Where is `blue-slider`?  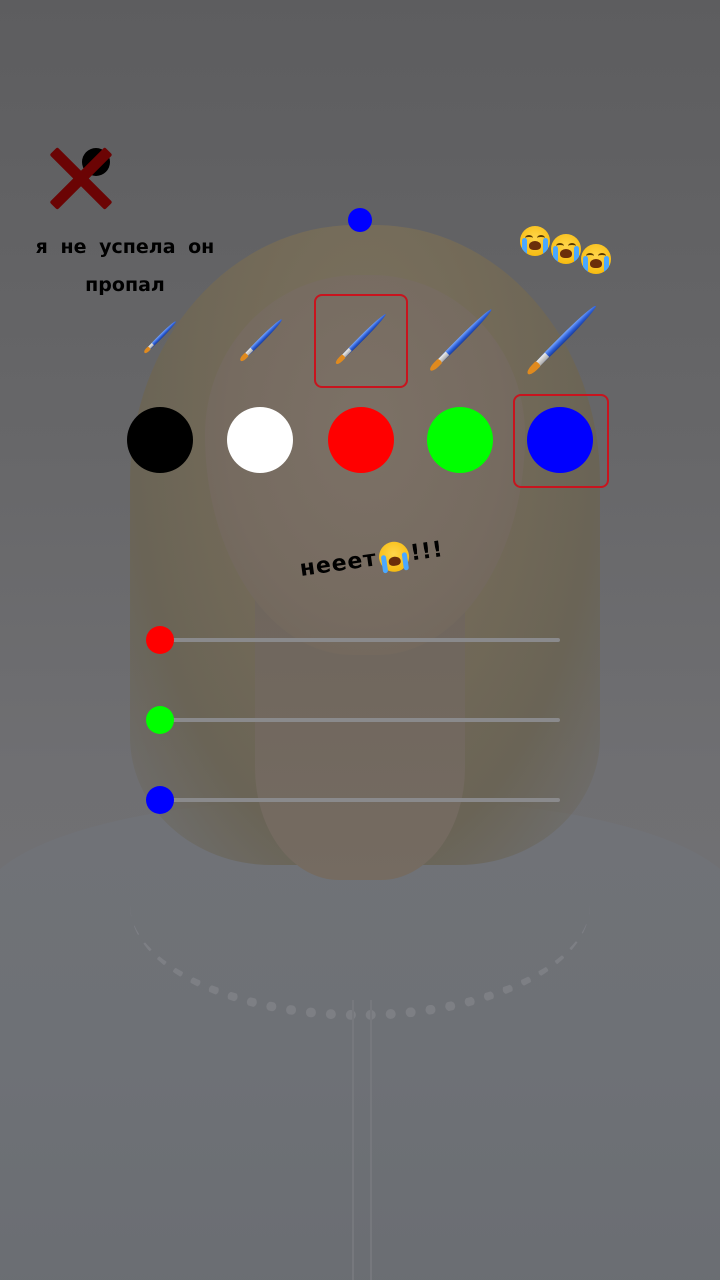
blue-slider is located at coordinates (353, 800).